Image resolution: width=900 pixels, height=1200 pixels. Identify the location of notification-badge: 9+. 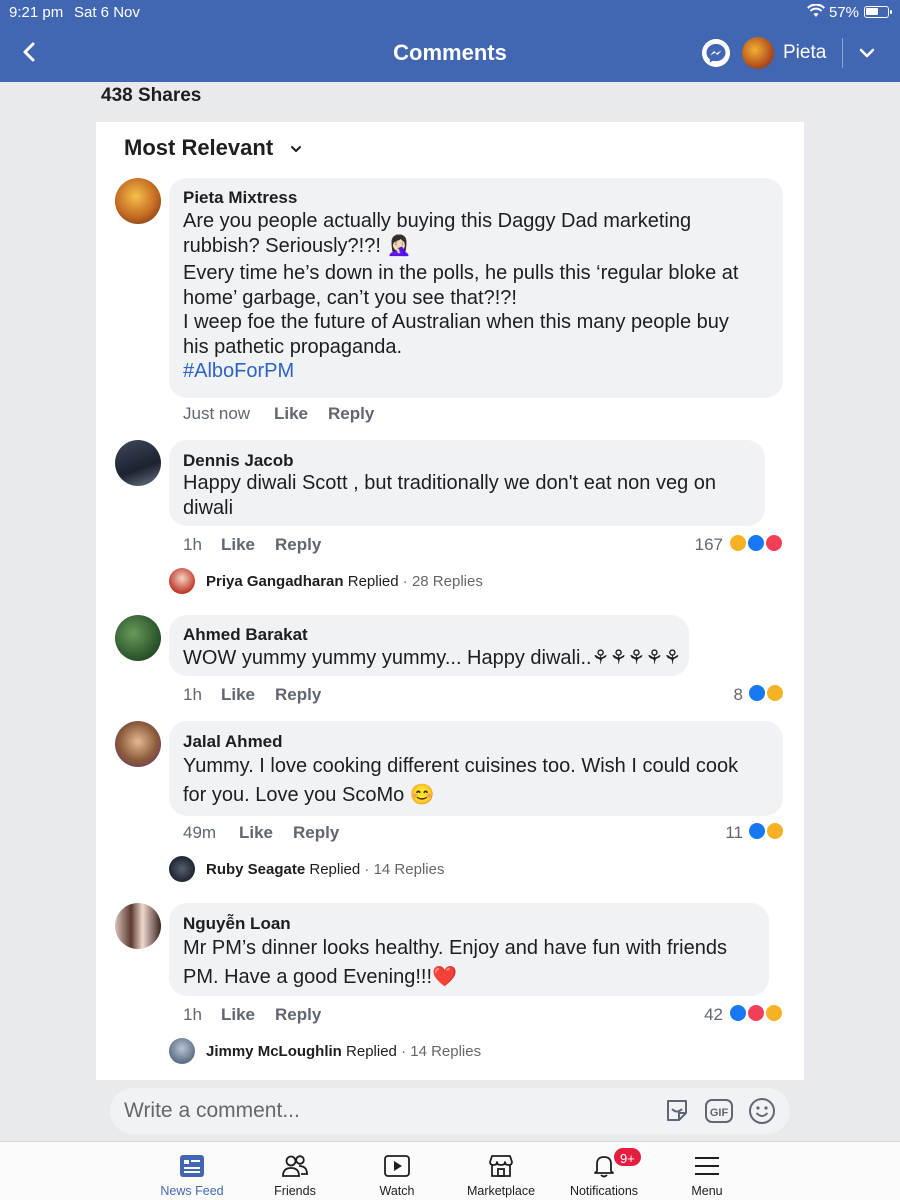
(627, 1157).